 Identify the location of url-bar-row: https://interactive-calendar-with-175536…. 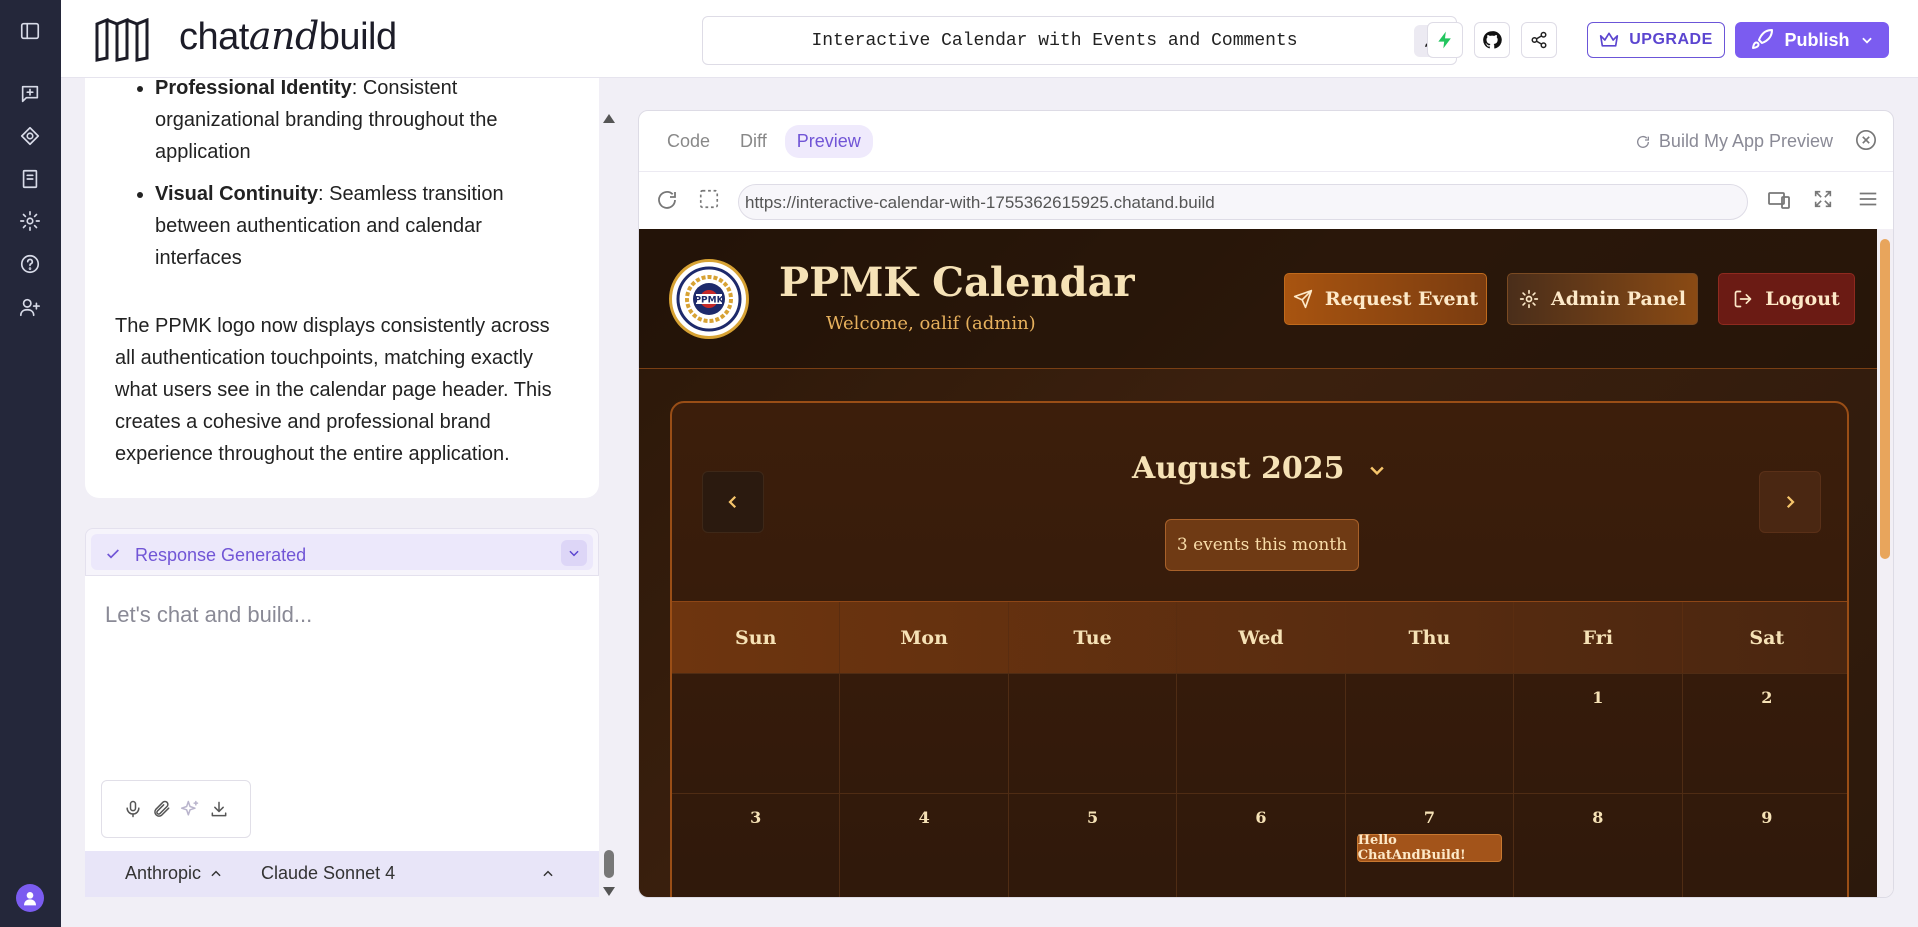
(1266, 200).